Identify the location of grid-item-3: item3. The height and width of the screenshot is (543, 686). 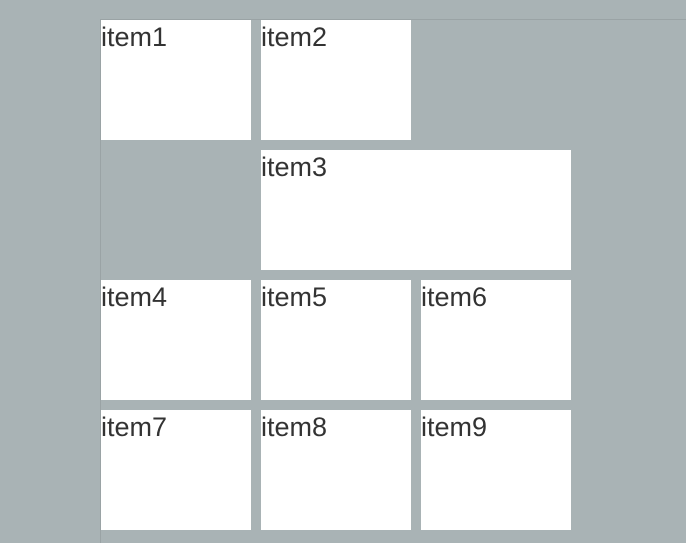
(416, 210).